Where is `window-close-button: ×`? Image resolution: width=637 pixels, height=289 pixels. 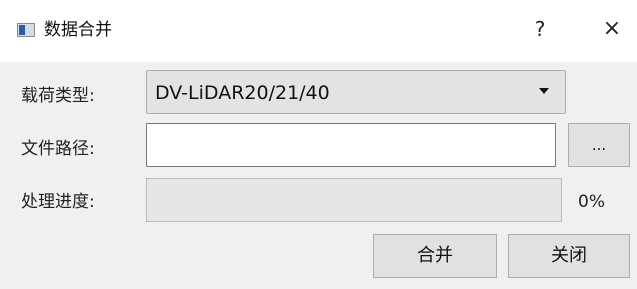 window-close-button: × is located at coordinates (612, 29).